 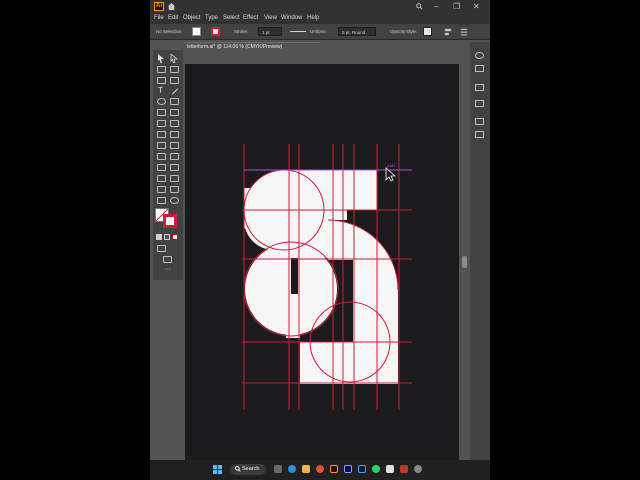 What do you see at coordinates (390, 469) in the screenshot?
I see `app-icon` at bounding box center [390, 469].